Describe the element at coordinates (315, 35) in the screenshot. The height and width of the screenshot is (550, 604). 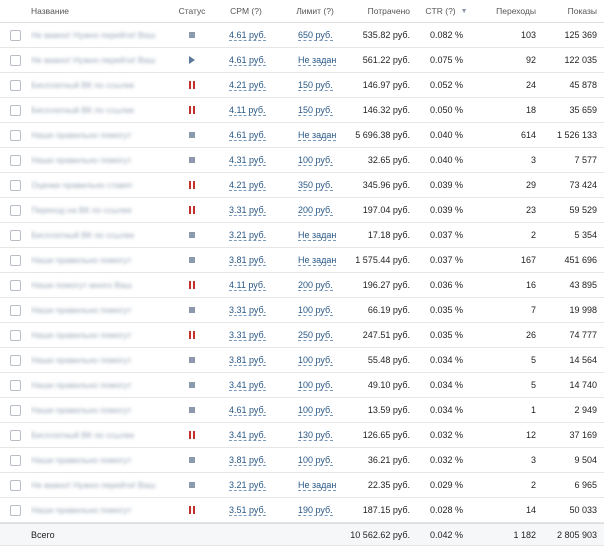
I see `limit-edit-link: 650 руб.` at that location.